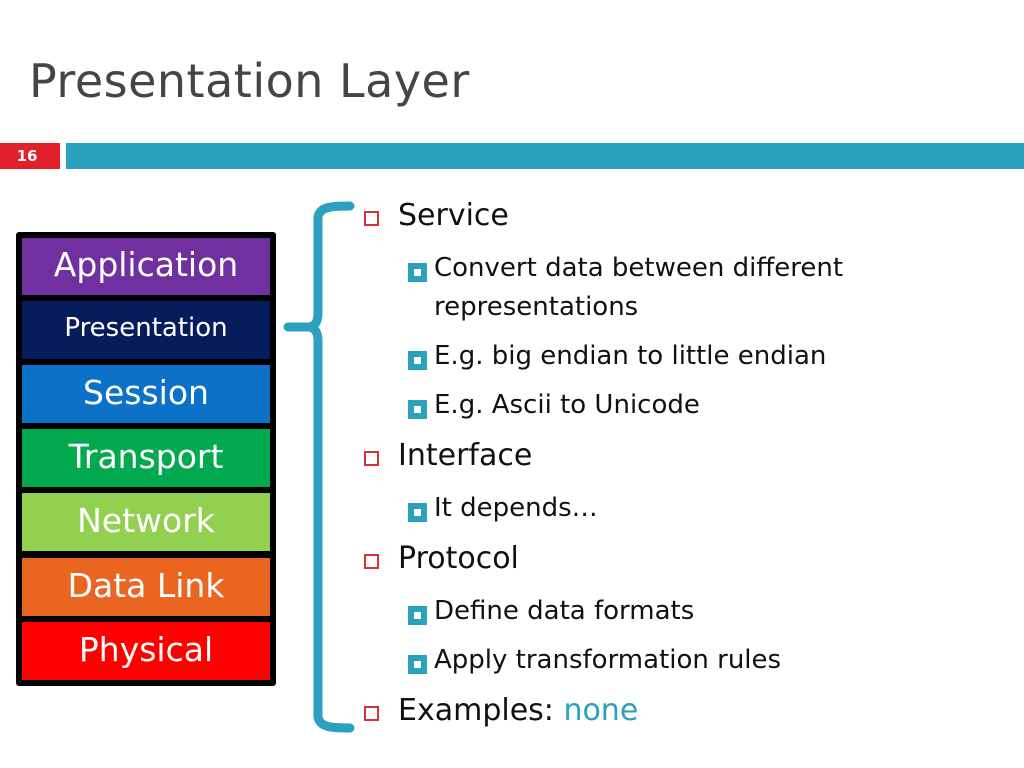 The image size is (1024, 768). What do you see at coordinates (564, 611) in the screenshot?
I see `sub-bullet-text: Define data formats` at bounding box center [564, 611].